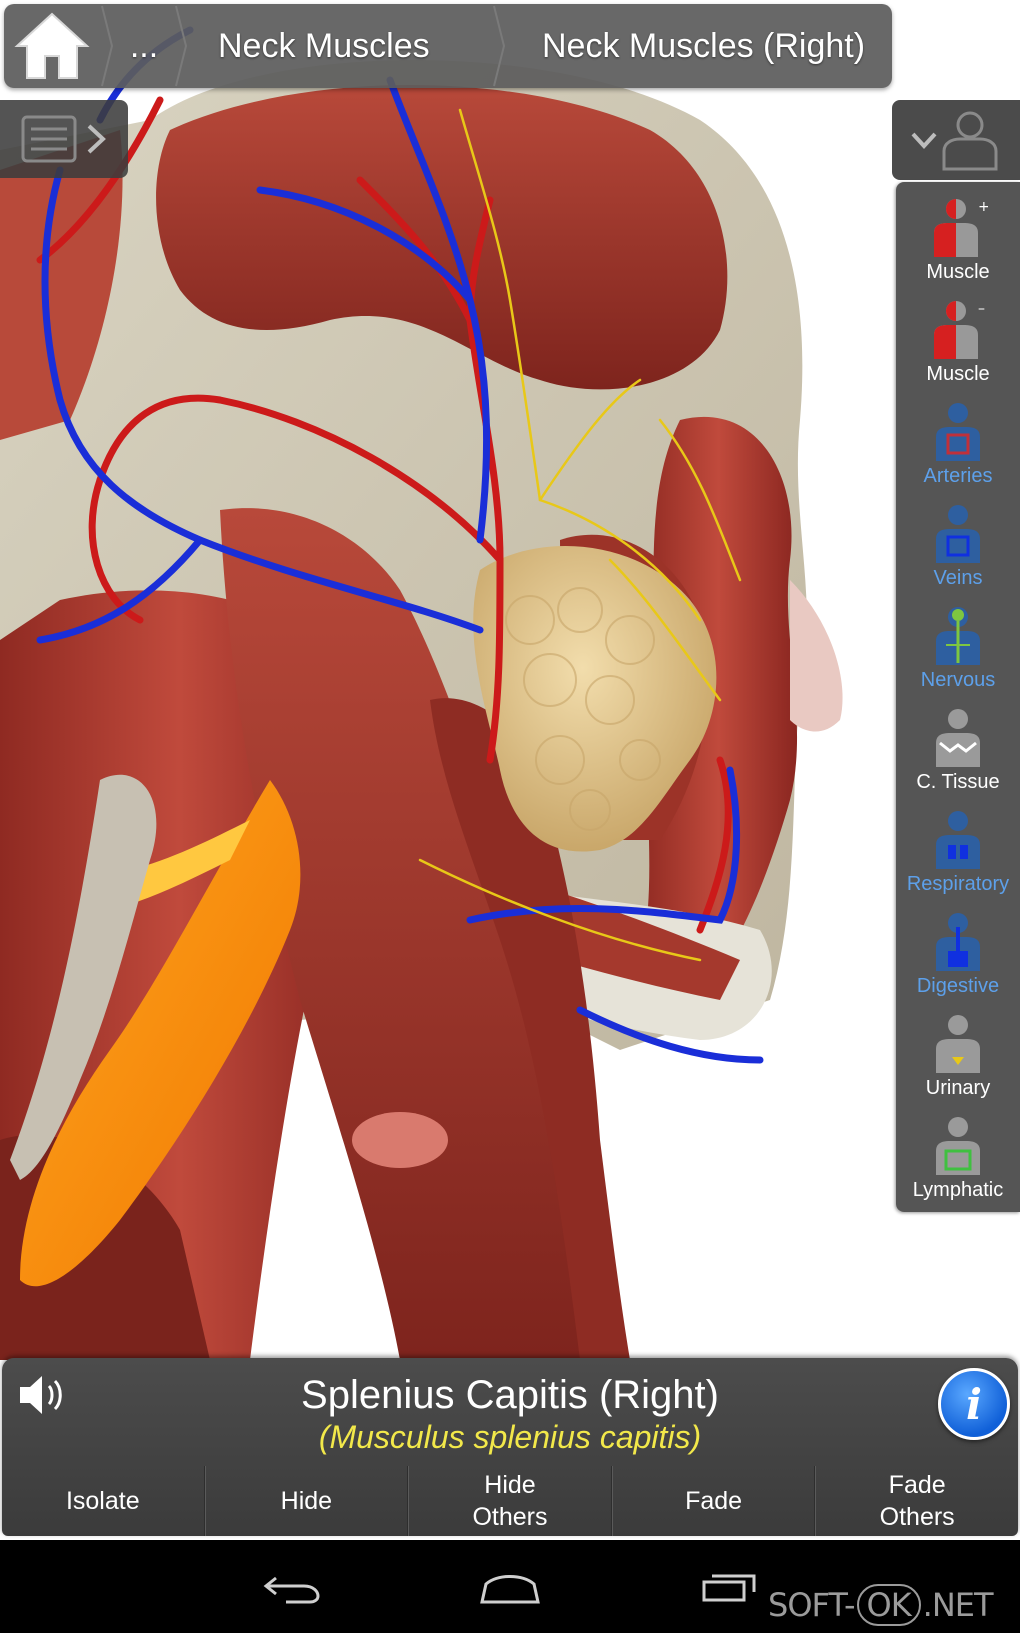 The image size is (1020, 1633). What do you see at coordinates (958, 840) in the screenshot?
I see `respiratory-icon` at bounding box center [958, 840].